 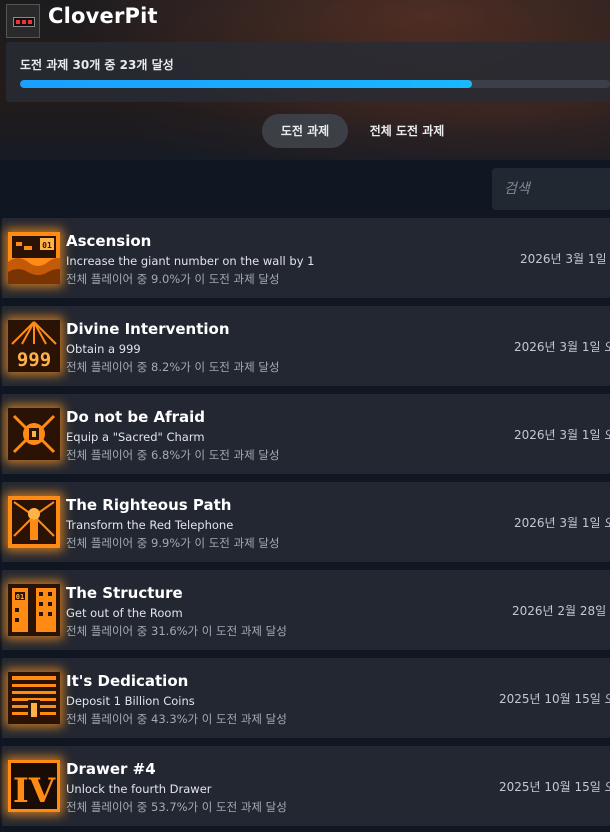 What do you see at coordinates (34, 360) in the screenshot?
I see `svg-text: 999` at bounding box center [34, 360].